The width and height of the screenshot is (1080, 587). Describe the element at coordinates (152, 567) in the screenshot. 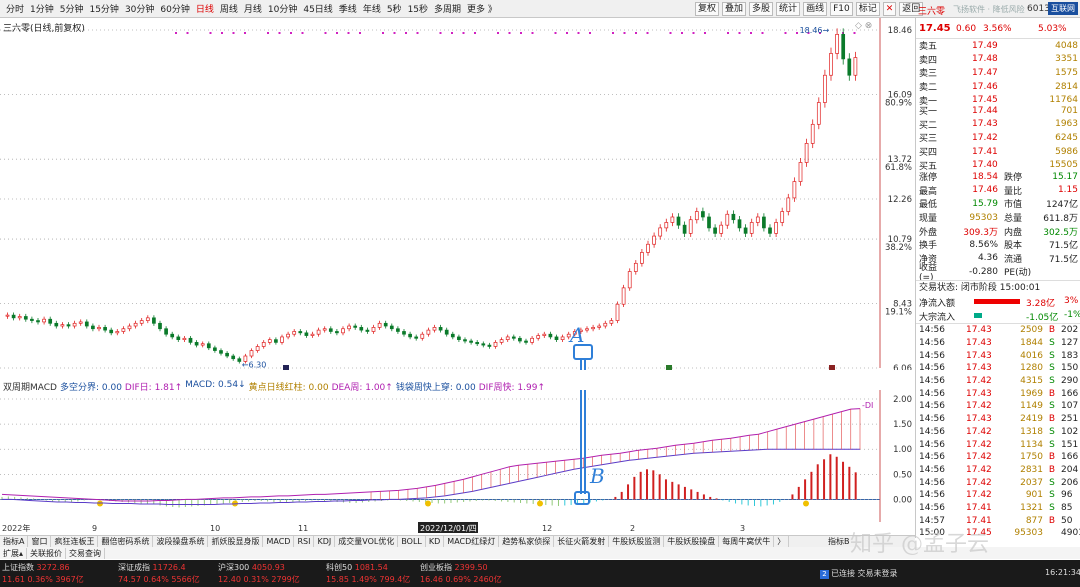

I see `index-item: 深证成指 11726.4` at that location.